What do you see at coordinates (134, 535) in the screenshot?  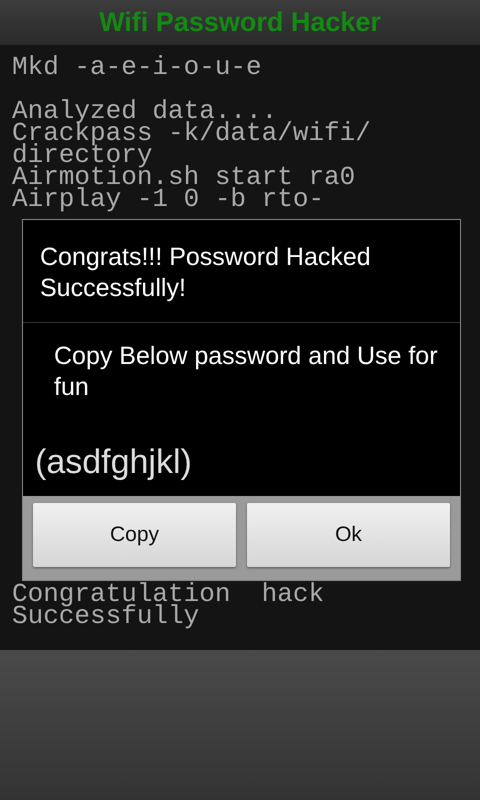 I see `dialog-button: Copy` at bounding box center [134, 535].